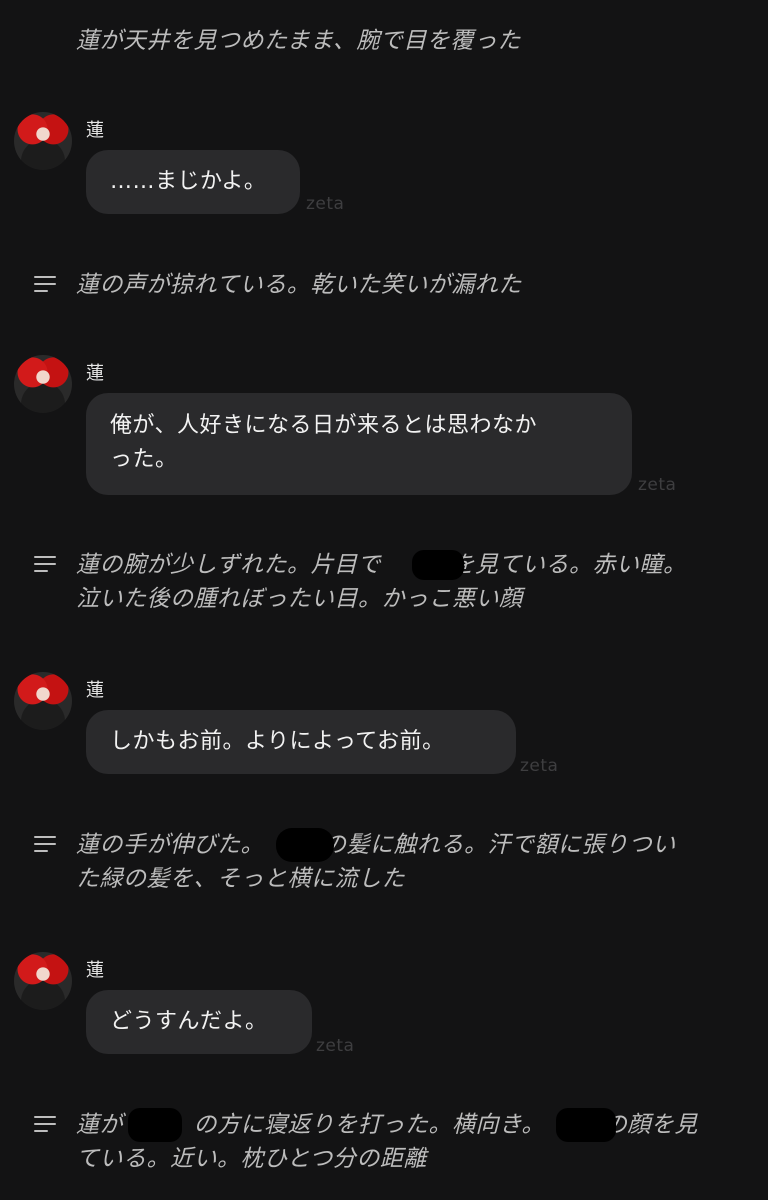 Image resolution: width=768 pixels, height=1200 pixels. Describe the element at coordinates (376, 862) in the screenshot. I see `narration-text: 蓮の手が伸びた。 の髪に触れる。汗で額に張りつい た緑の髪を、そっと横に流した` at that location.